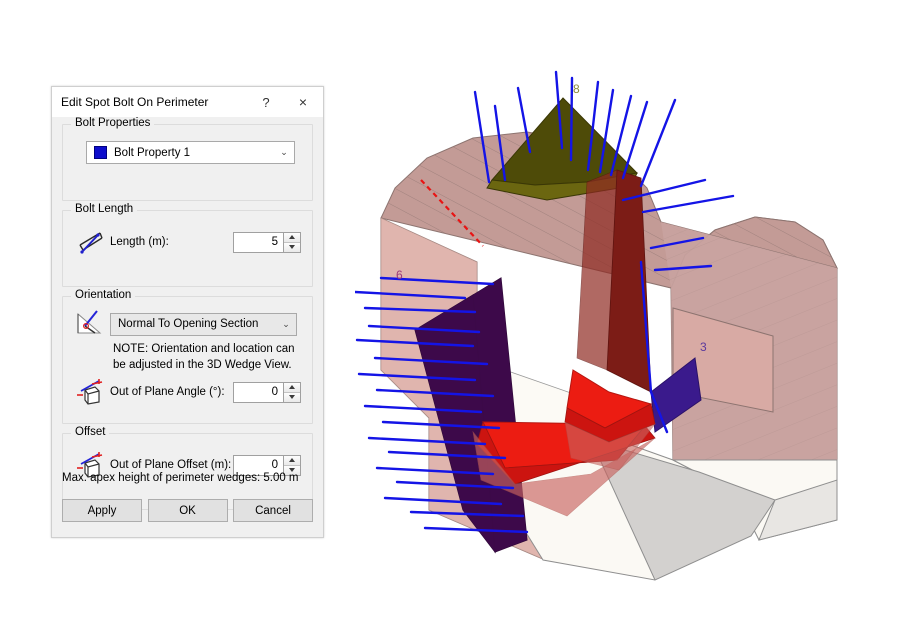 The image size is (903, 622). I want to click on out-of-plane-angle-stepper, so click(267, 392).